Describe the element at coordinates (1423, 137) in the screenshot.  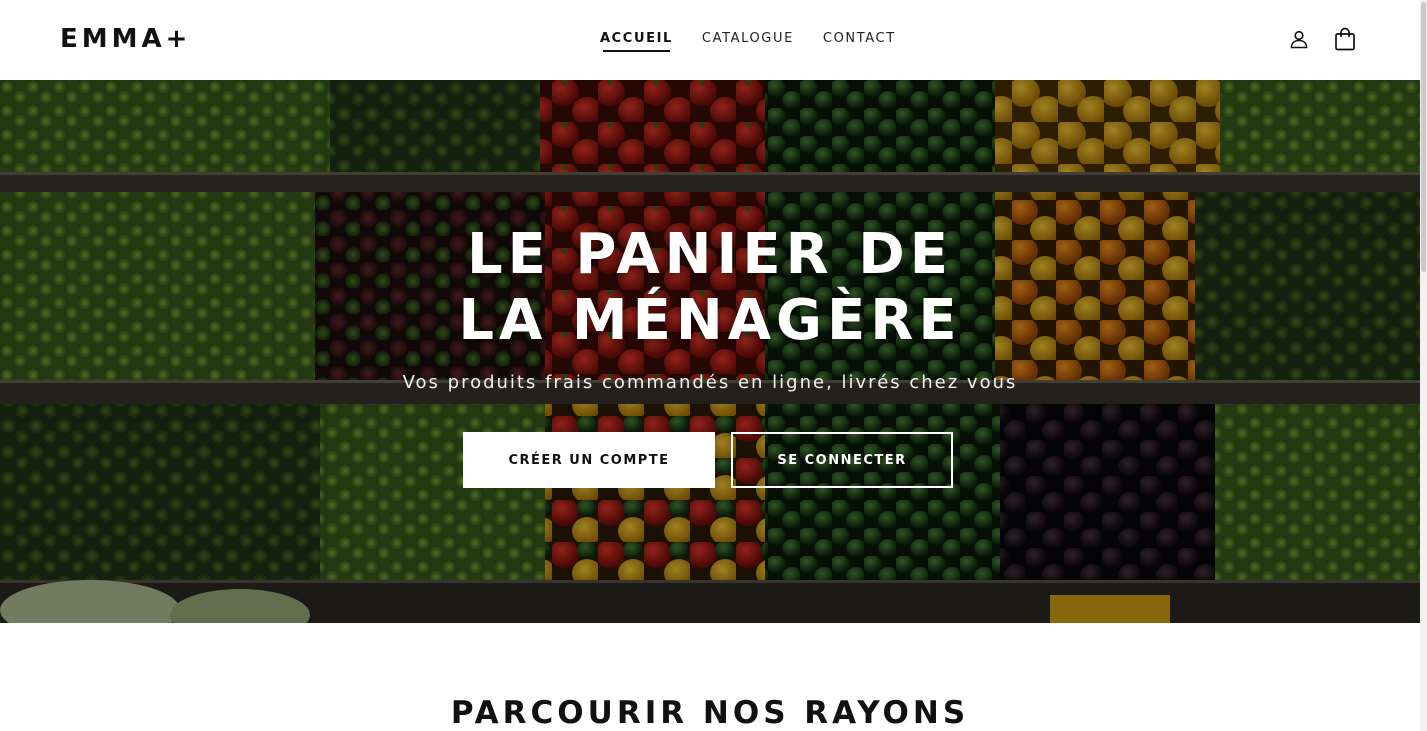
I see `scrollbar-thumb` at that location.